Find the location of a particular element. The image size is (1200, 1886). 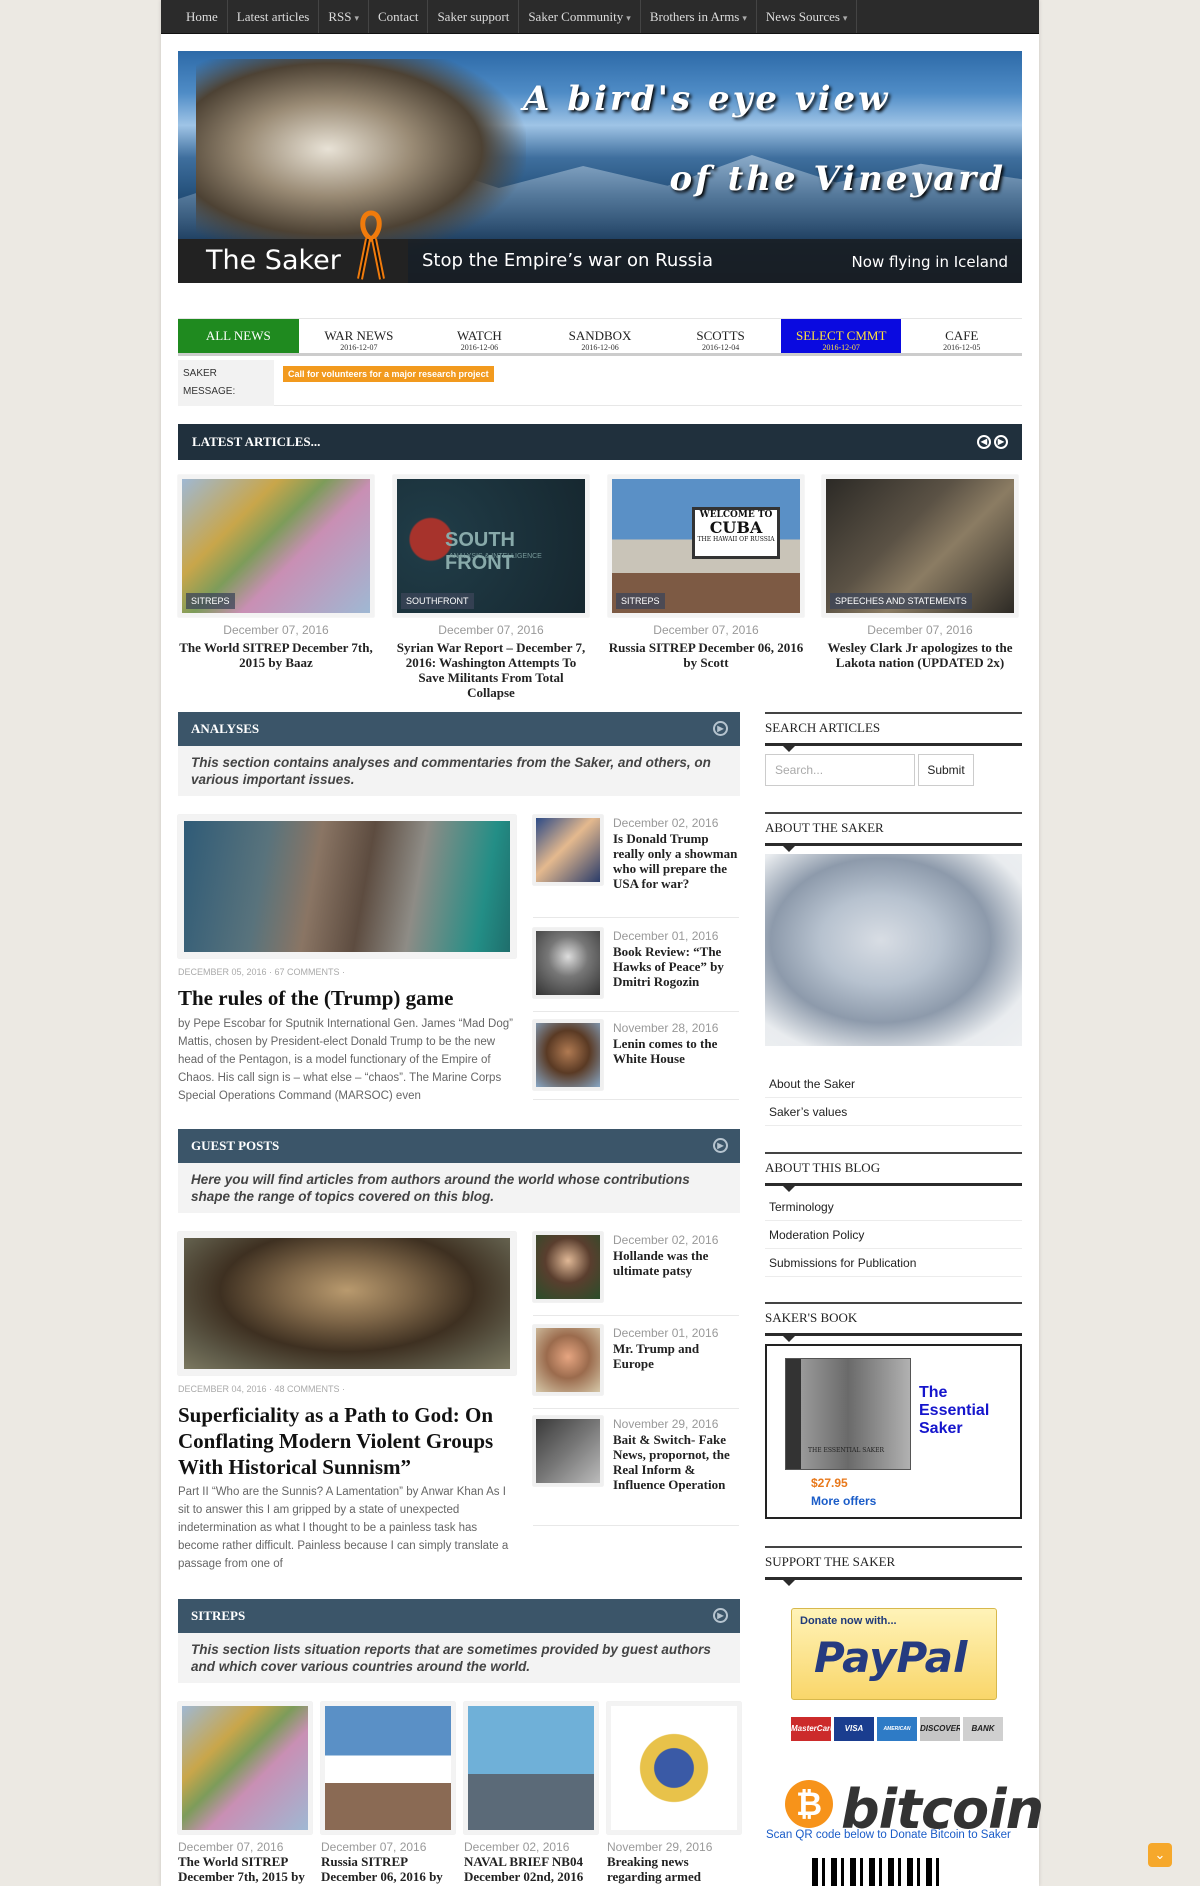

nav-item: Saker Community ▾ is located at coordinates (580, 16).